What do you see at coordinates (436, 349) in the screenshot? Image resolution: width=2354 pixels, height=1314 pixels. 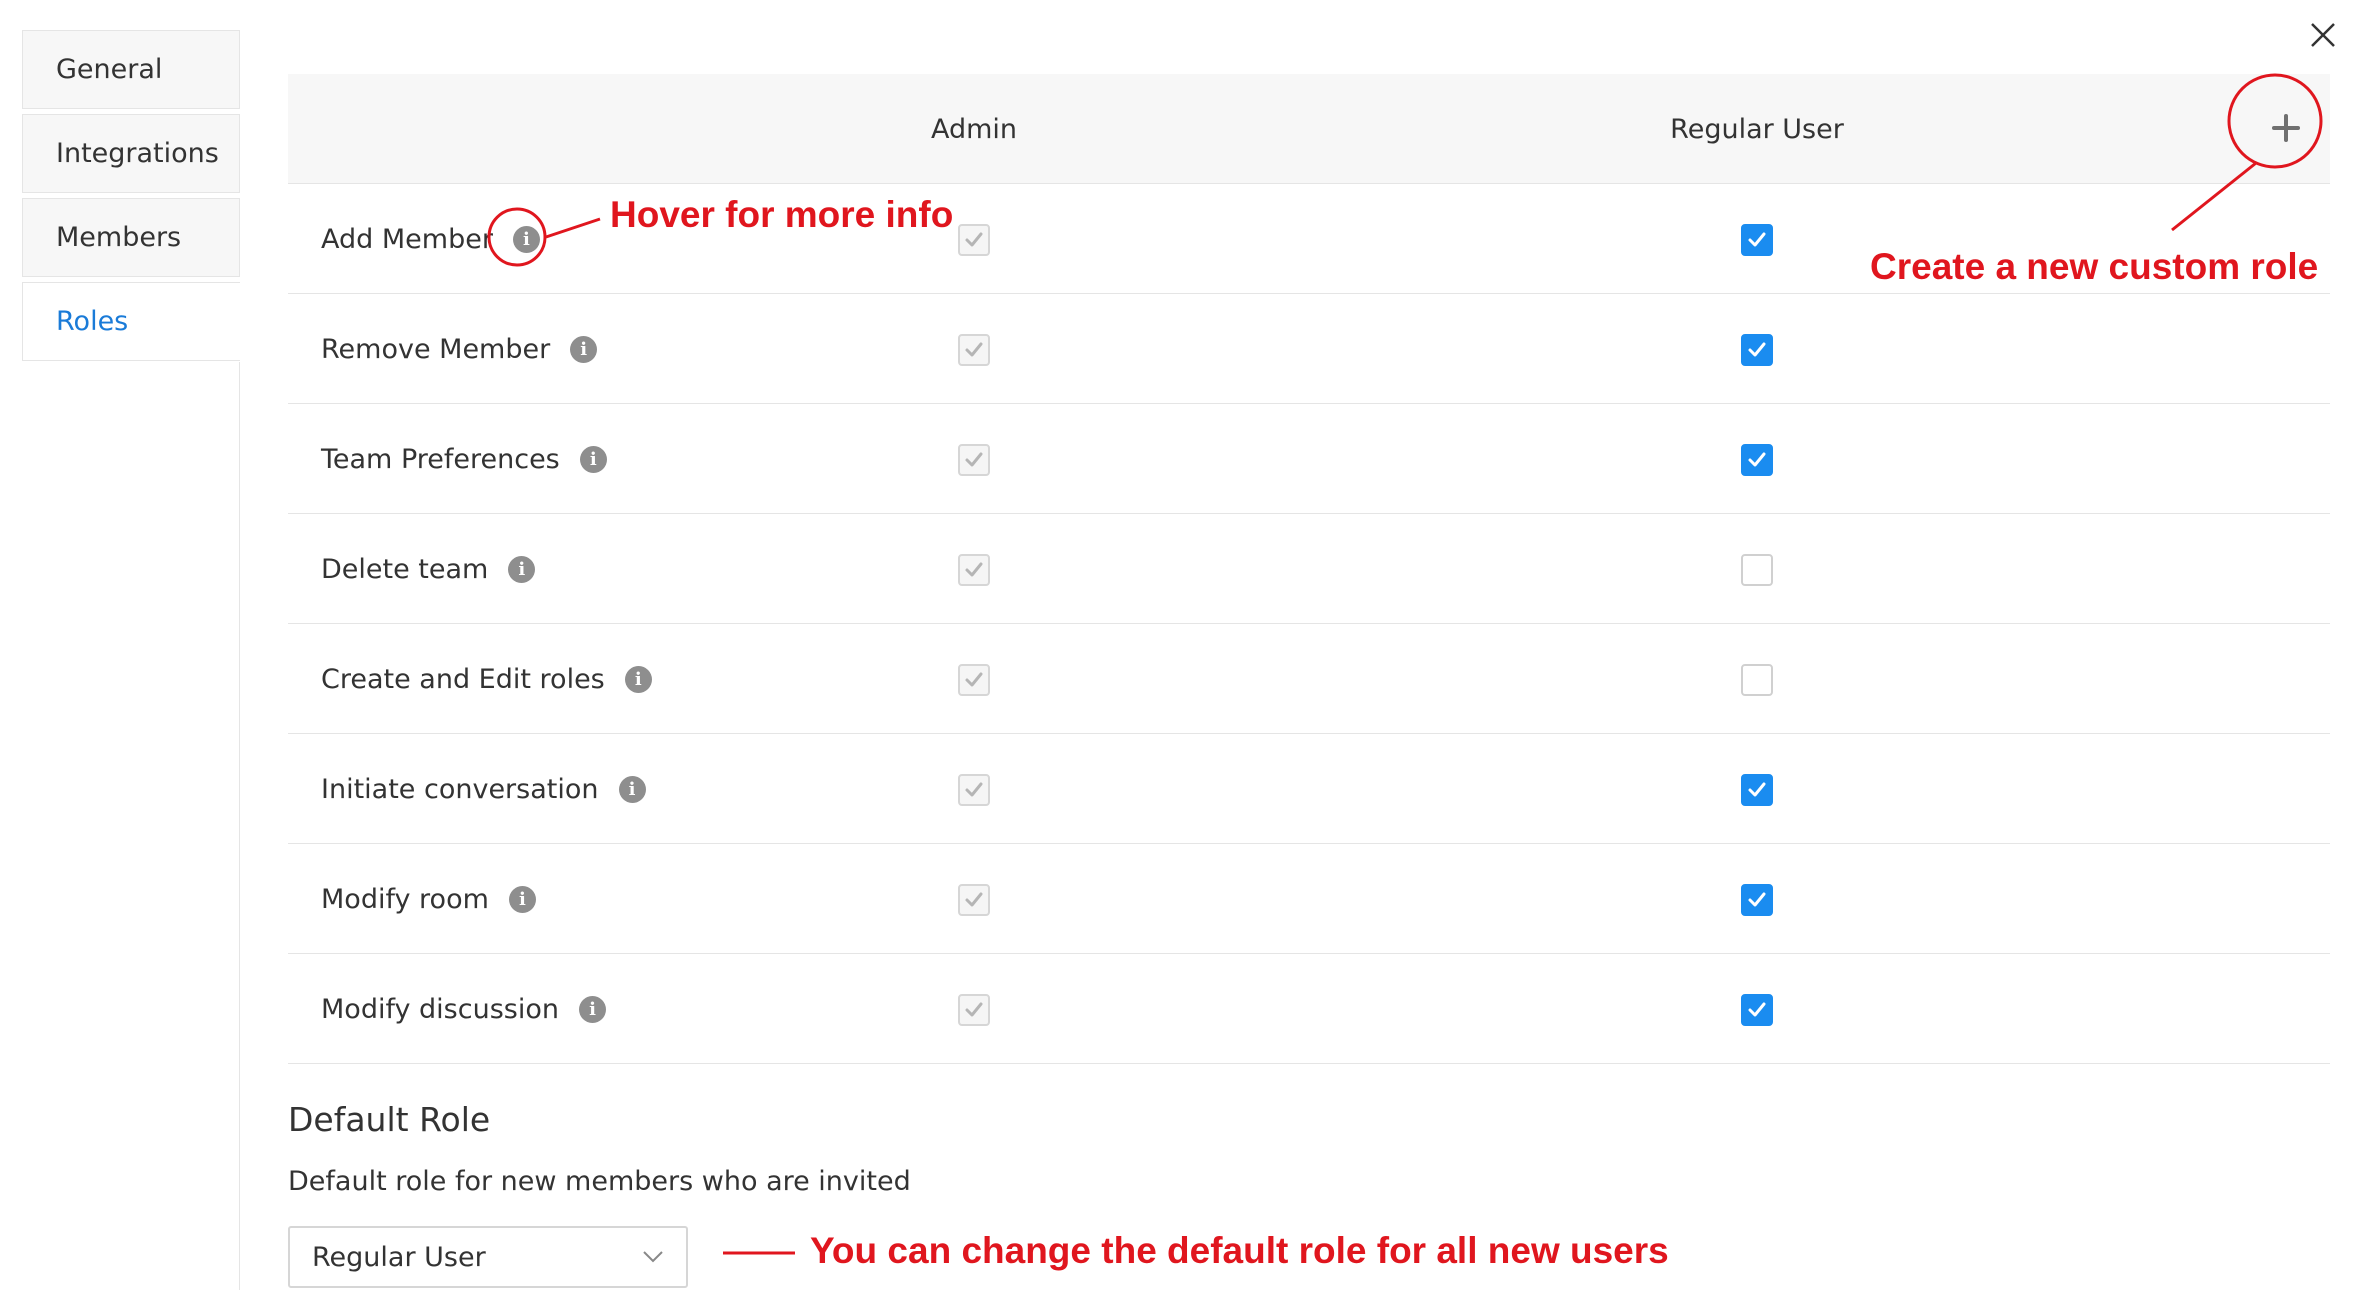 I see `permission-name: Remove Member` at bounding box center [436, 349].